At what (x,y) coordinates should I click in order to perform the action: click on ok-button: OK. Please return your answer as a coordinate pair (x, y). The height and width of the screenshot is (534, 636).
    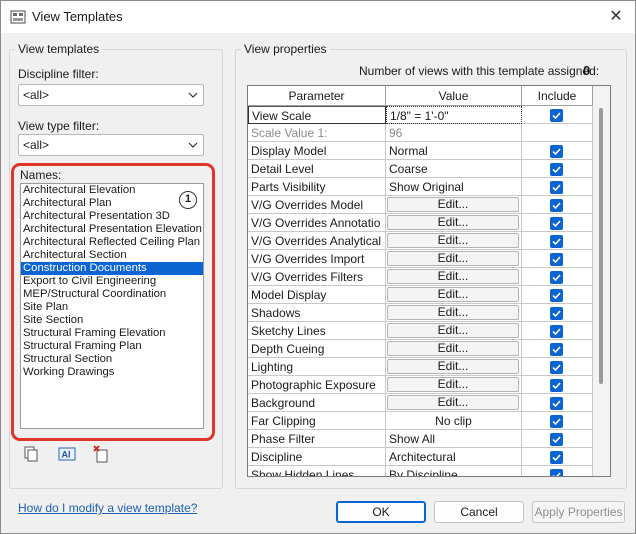
    Looking at the image, I should click on (381, 512).